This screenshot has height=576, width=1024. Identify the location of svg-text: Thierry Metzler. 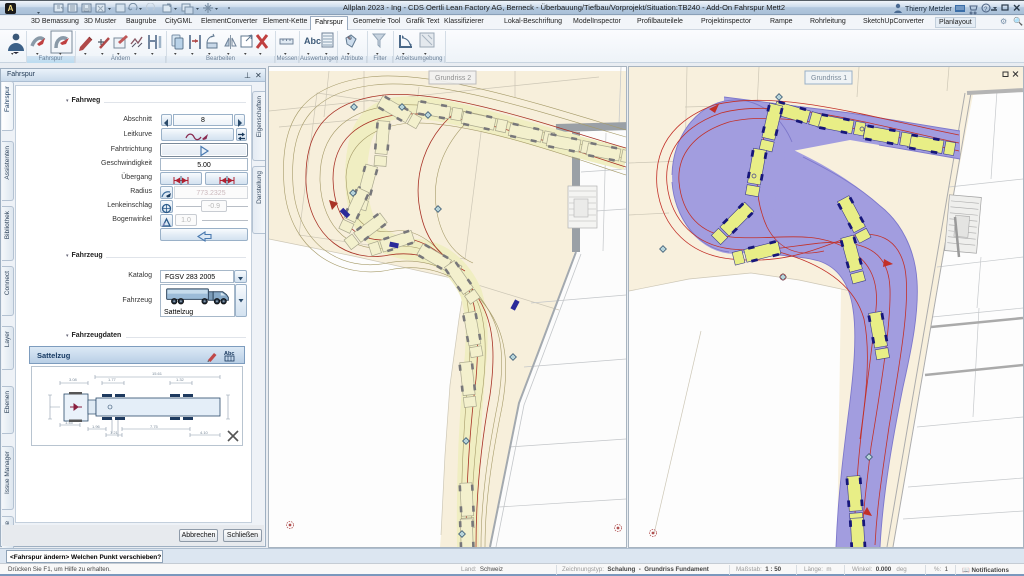
(928, 9).